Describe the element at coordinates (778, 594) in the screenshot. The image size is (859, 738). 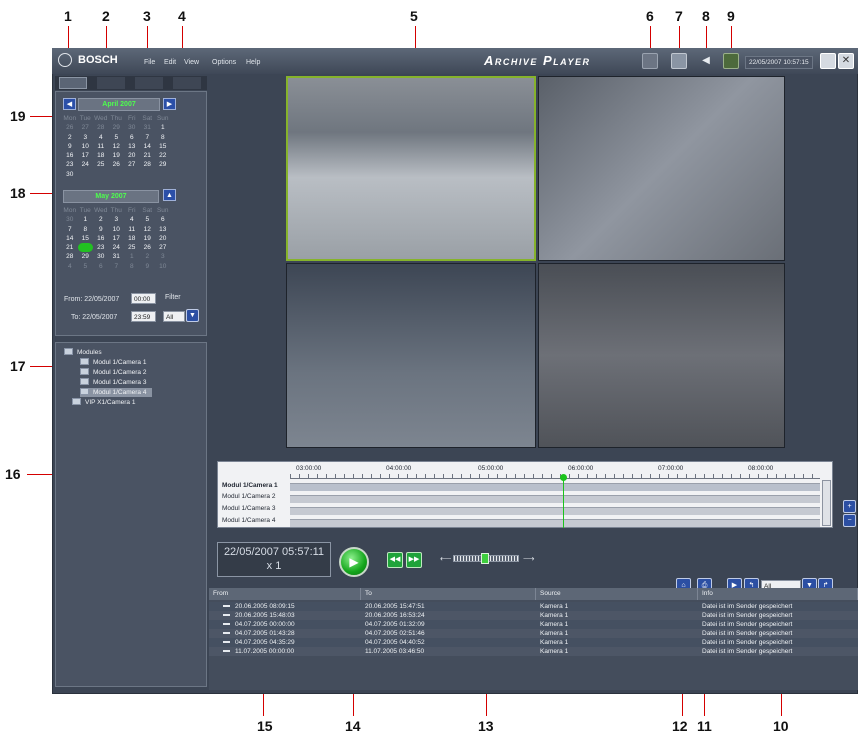
I see `column-header-info: Info` at that location.